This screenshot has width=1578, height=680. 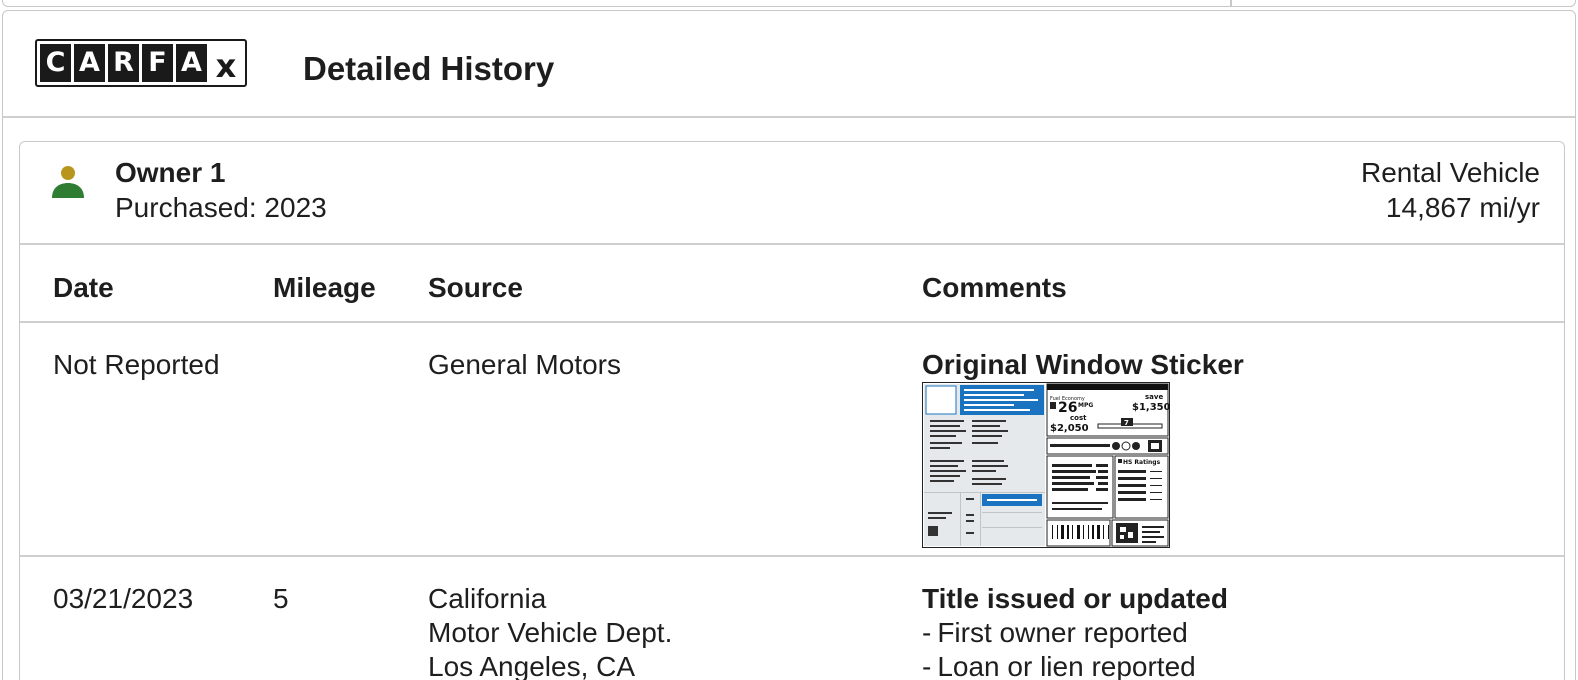 What do you see at coordinates (487, 598) in the screenshot?
I see `source-line: California` at bounding box center [487, 598].